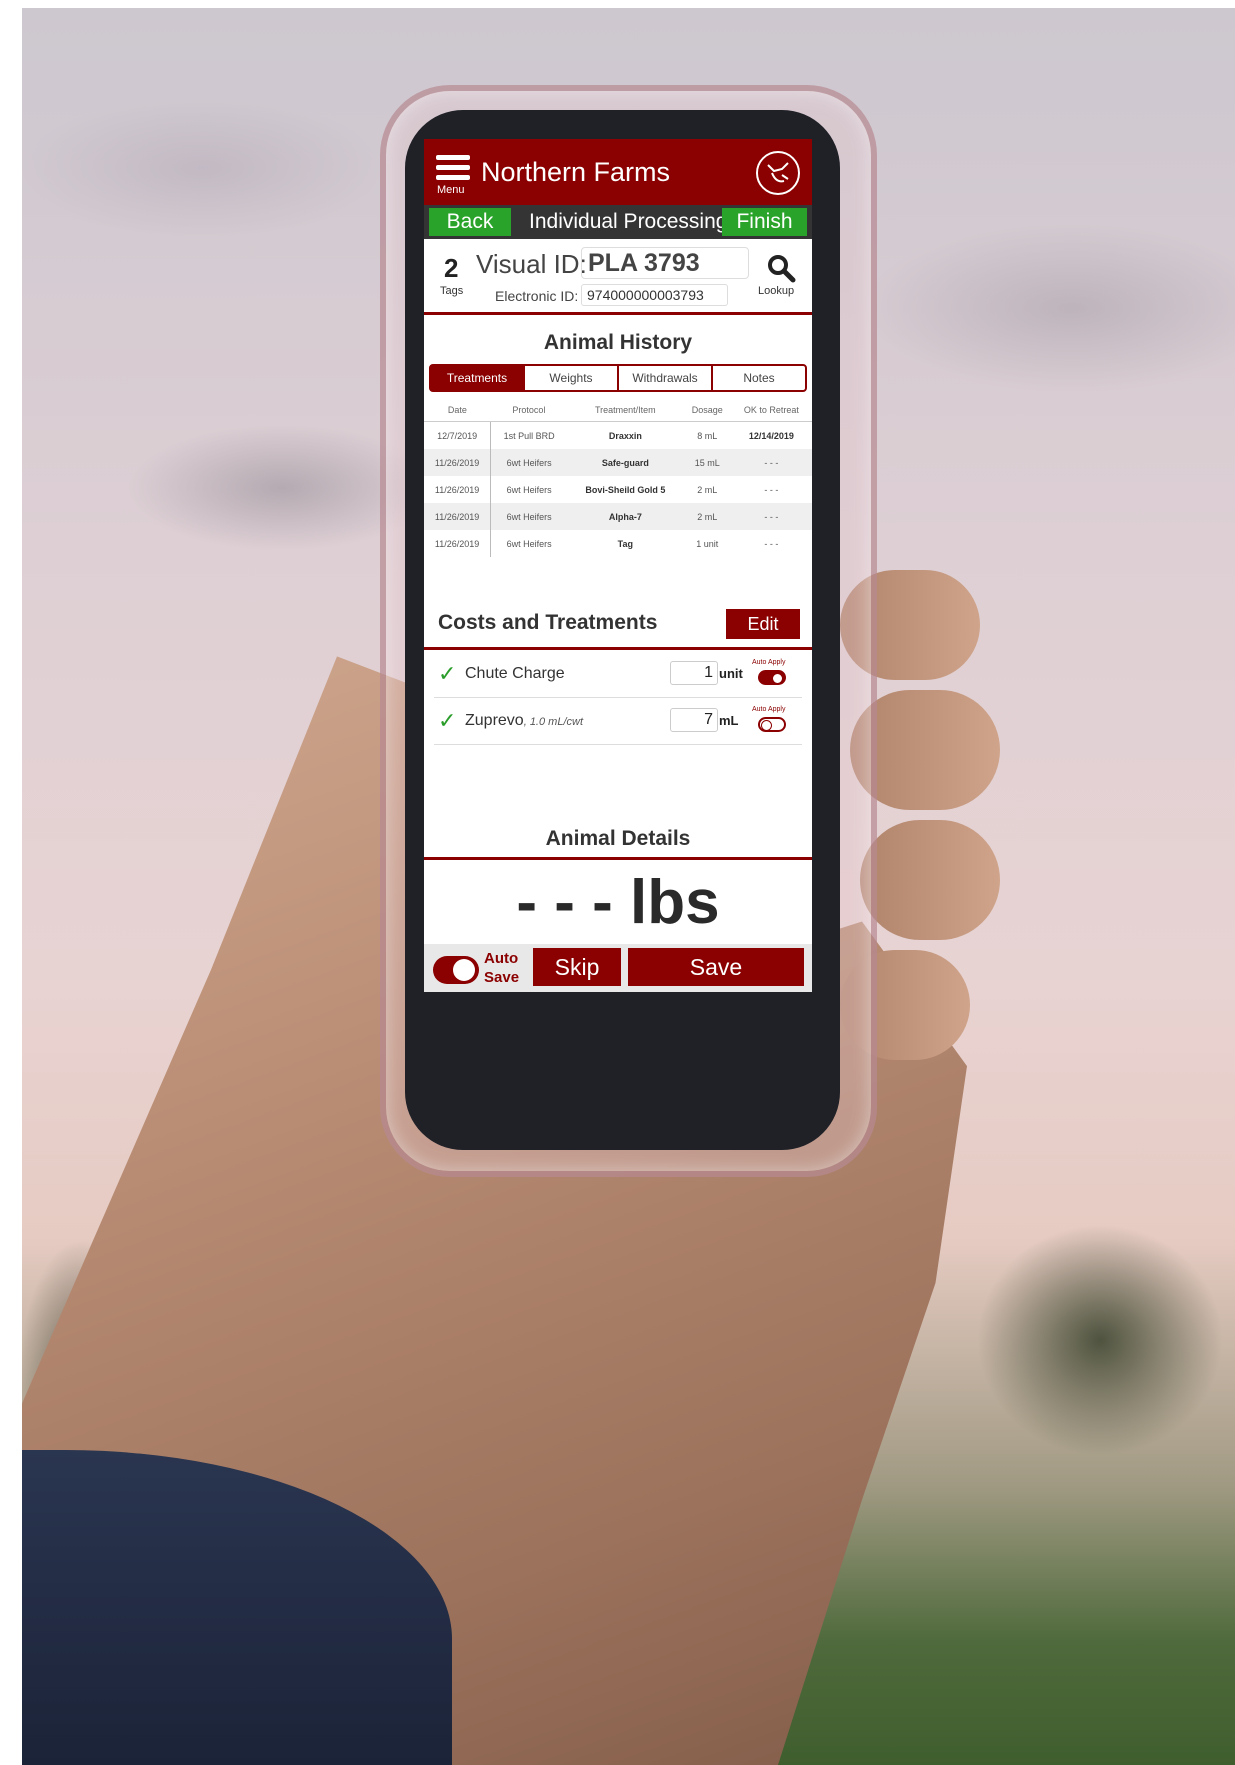 The height and width of the screenshot is (1765, 1235). What do you see at coordinates (778, 173) in the screenshot?
I see `bull-logo-icon` at bounding box center [778, 173].